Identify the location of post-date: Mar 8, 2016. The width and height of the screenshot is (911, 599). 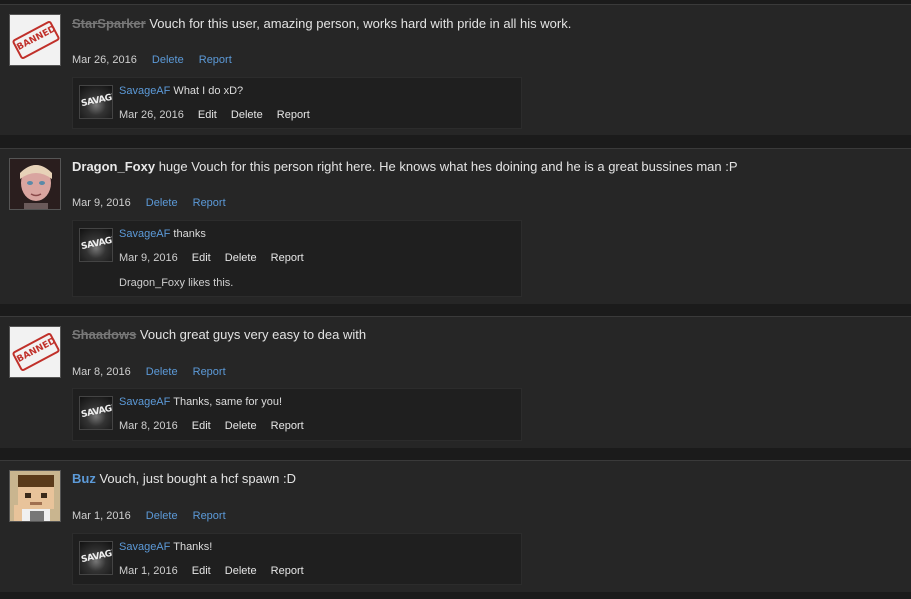
(101, 372).